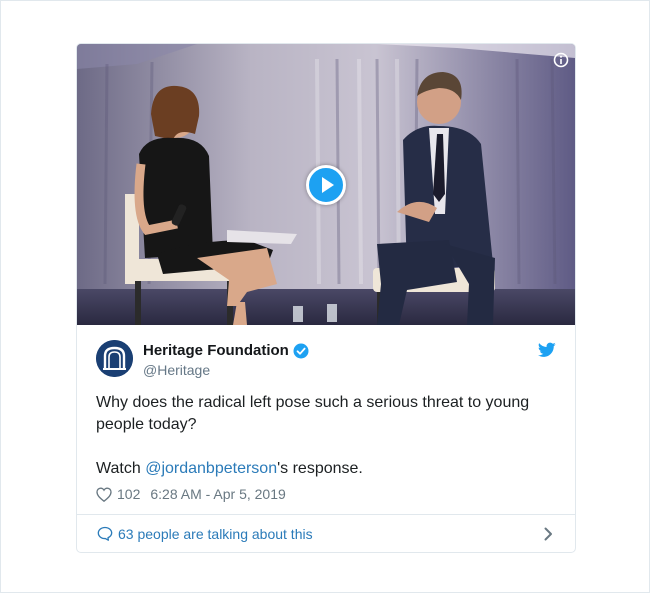 This screenshot has width=650, height=593. I want to click on author-display-name: Heritage Foundation, so click(216, 351).